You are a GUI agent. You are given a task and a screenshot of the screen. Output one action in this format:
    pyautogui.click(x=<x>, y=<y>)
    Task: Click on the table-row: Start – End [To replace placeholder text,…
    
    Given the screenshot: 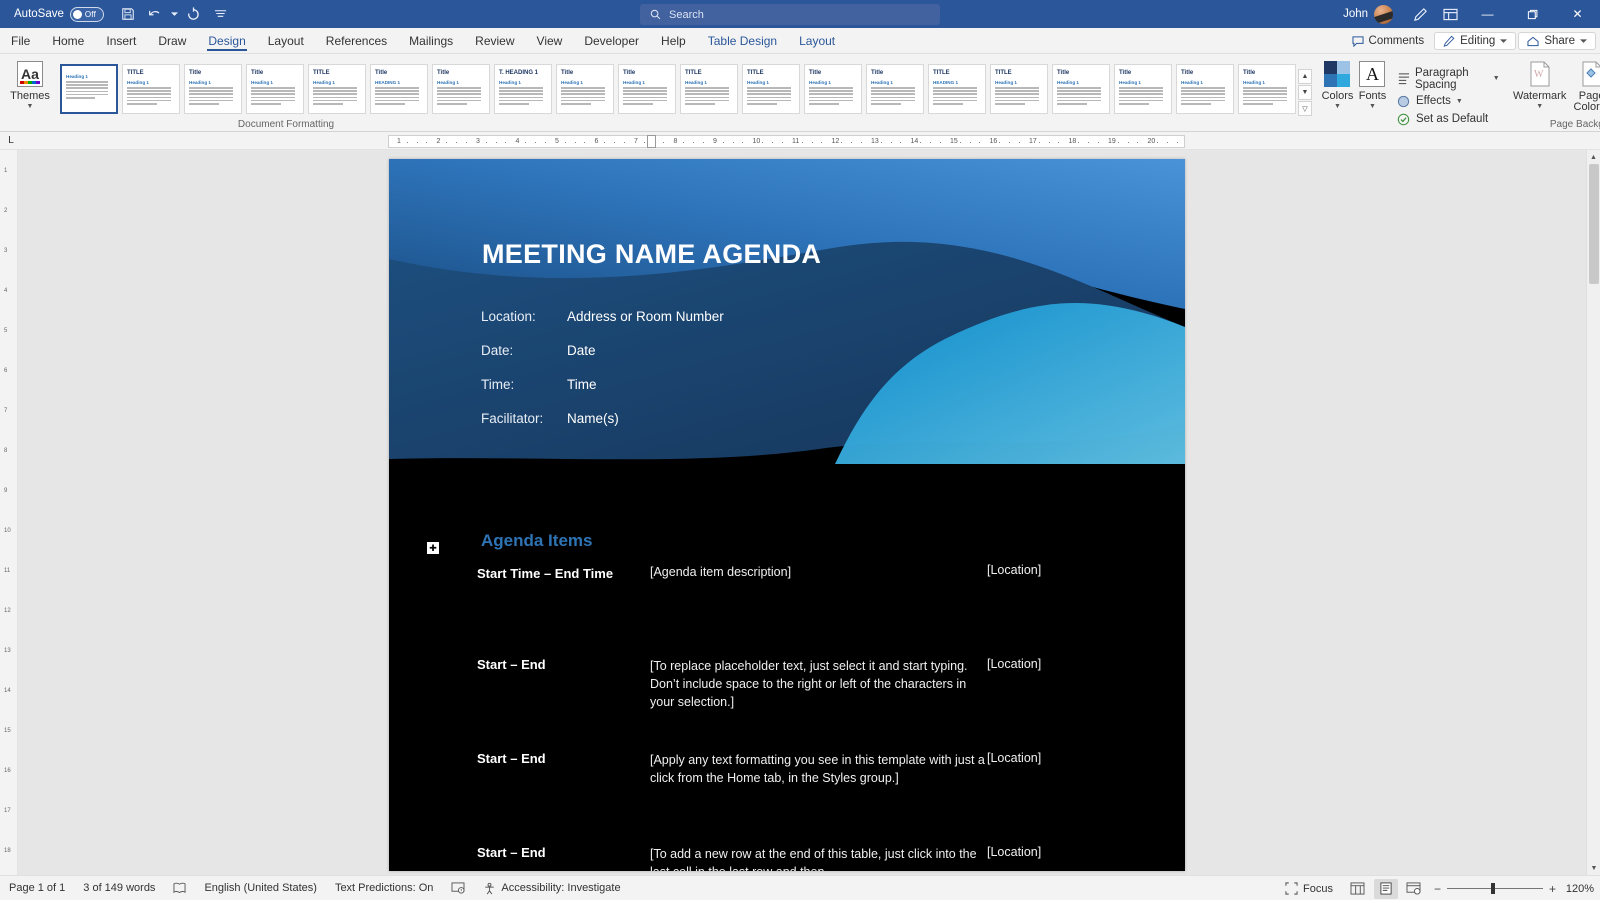 What is the action you would take?
    pyautogui.click(x=823, y=684)
    